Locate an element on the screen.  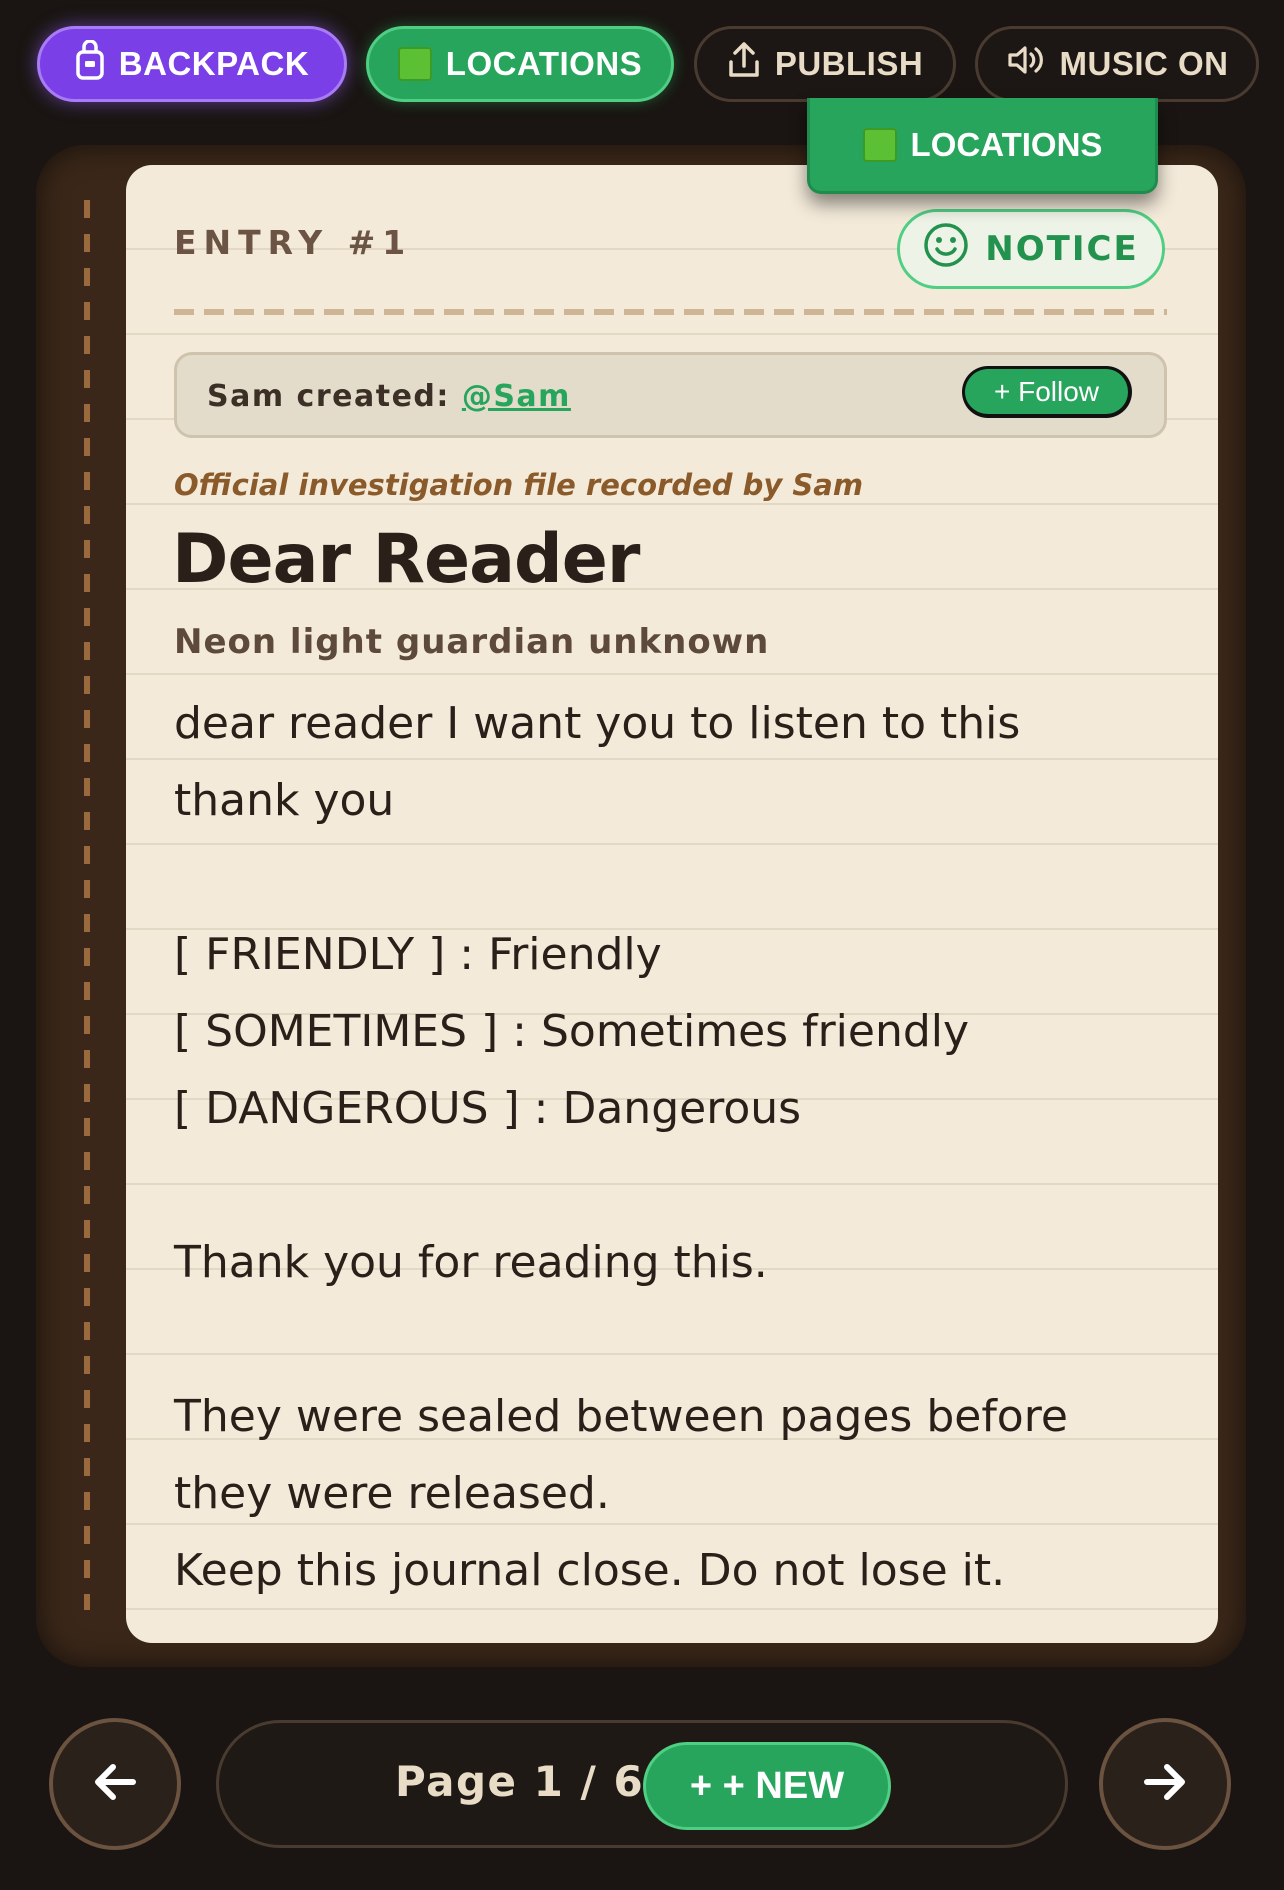
follow-button: + Follow is located at coordinates (1047, 392).